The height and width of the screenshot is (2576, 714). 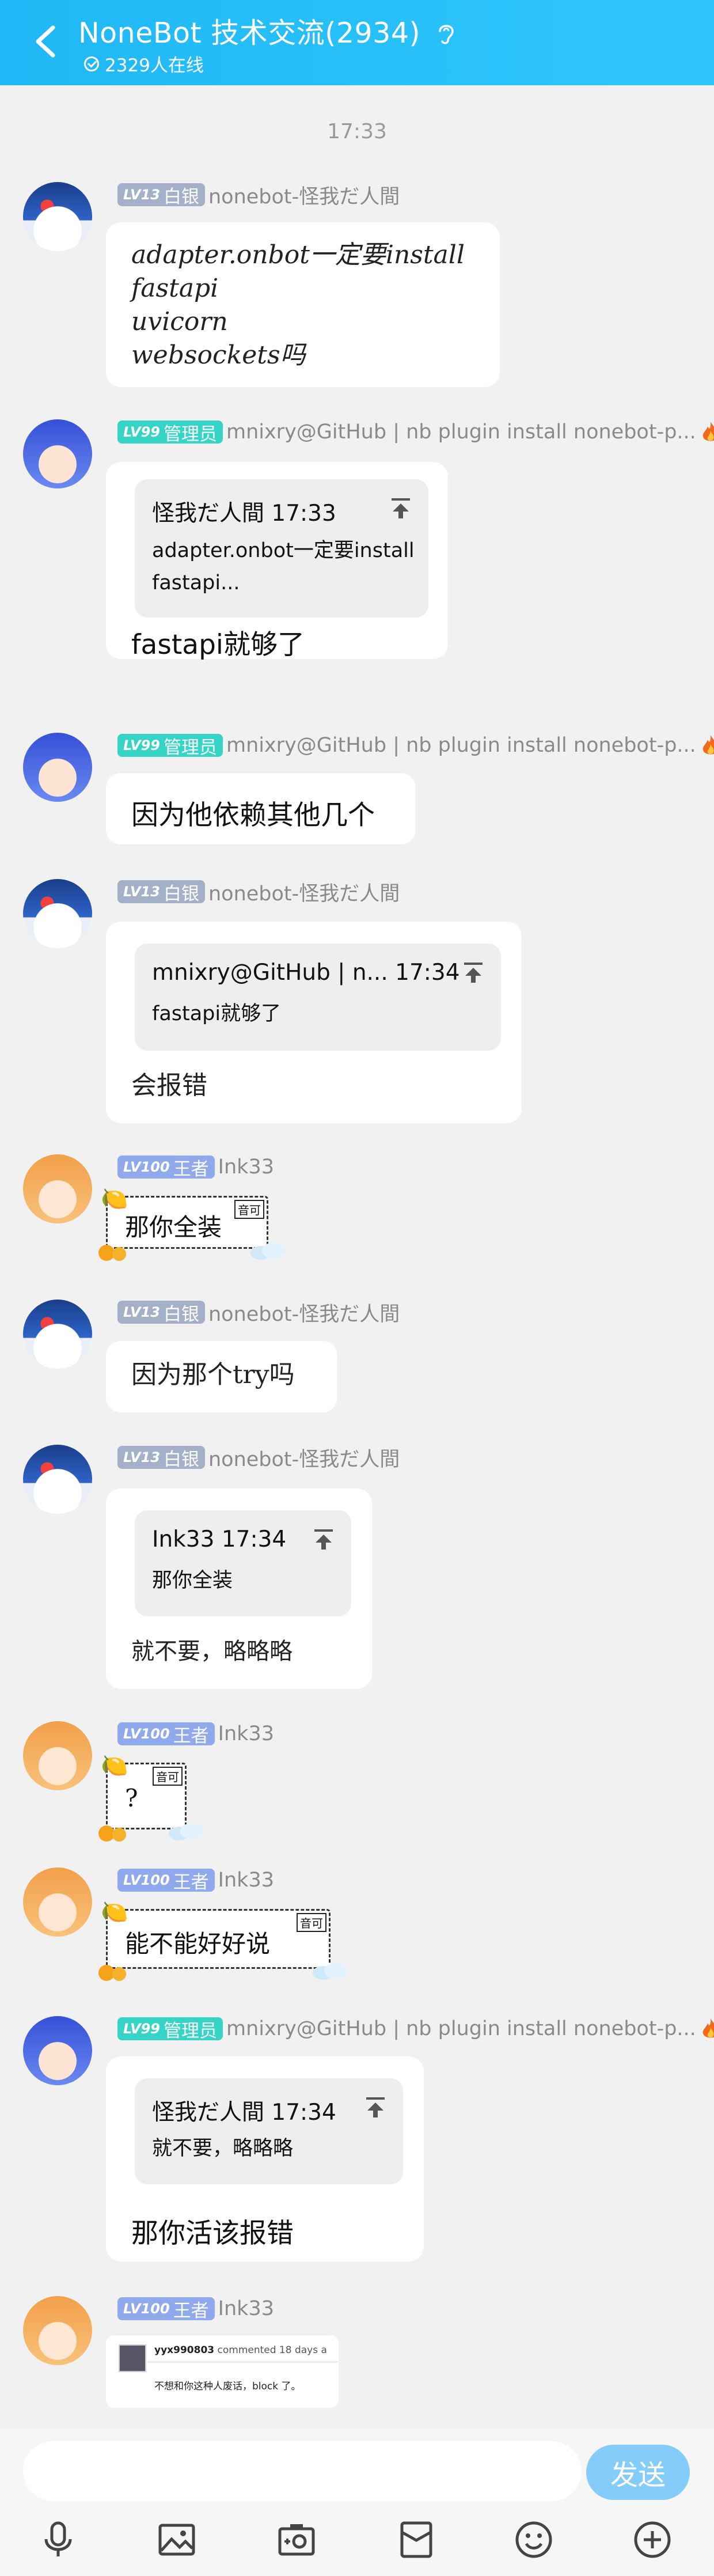 I want to click on quoted-message: Ink33 17:34 那你全装, so click(x=243, y=1563).